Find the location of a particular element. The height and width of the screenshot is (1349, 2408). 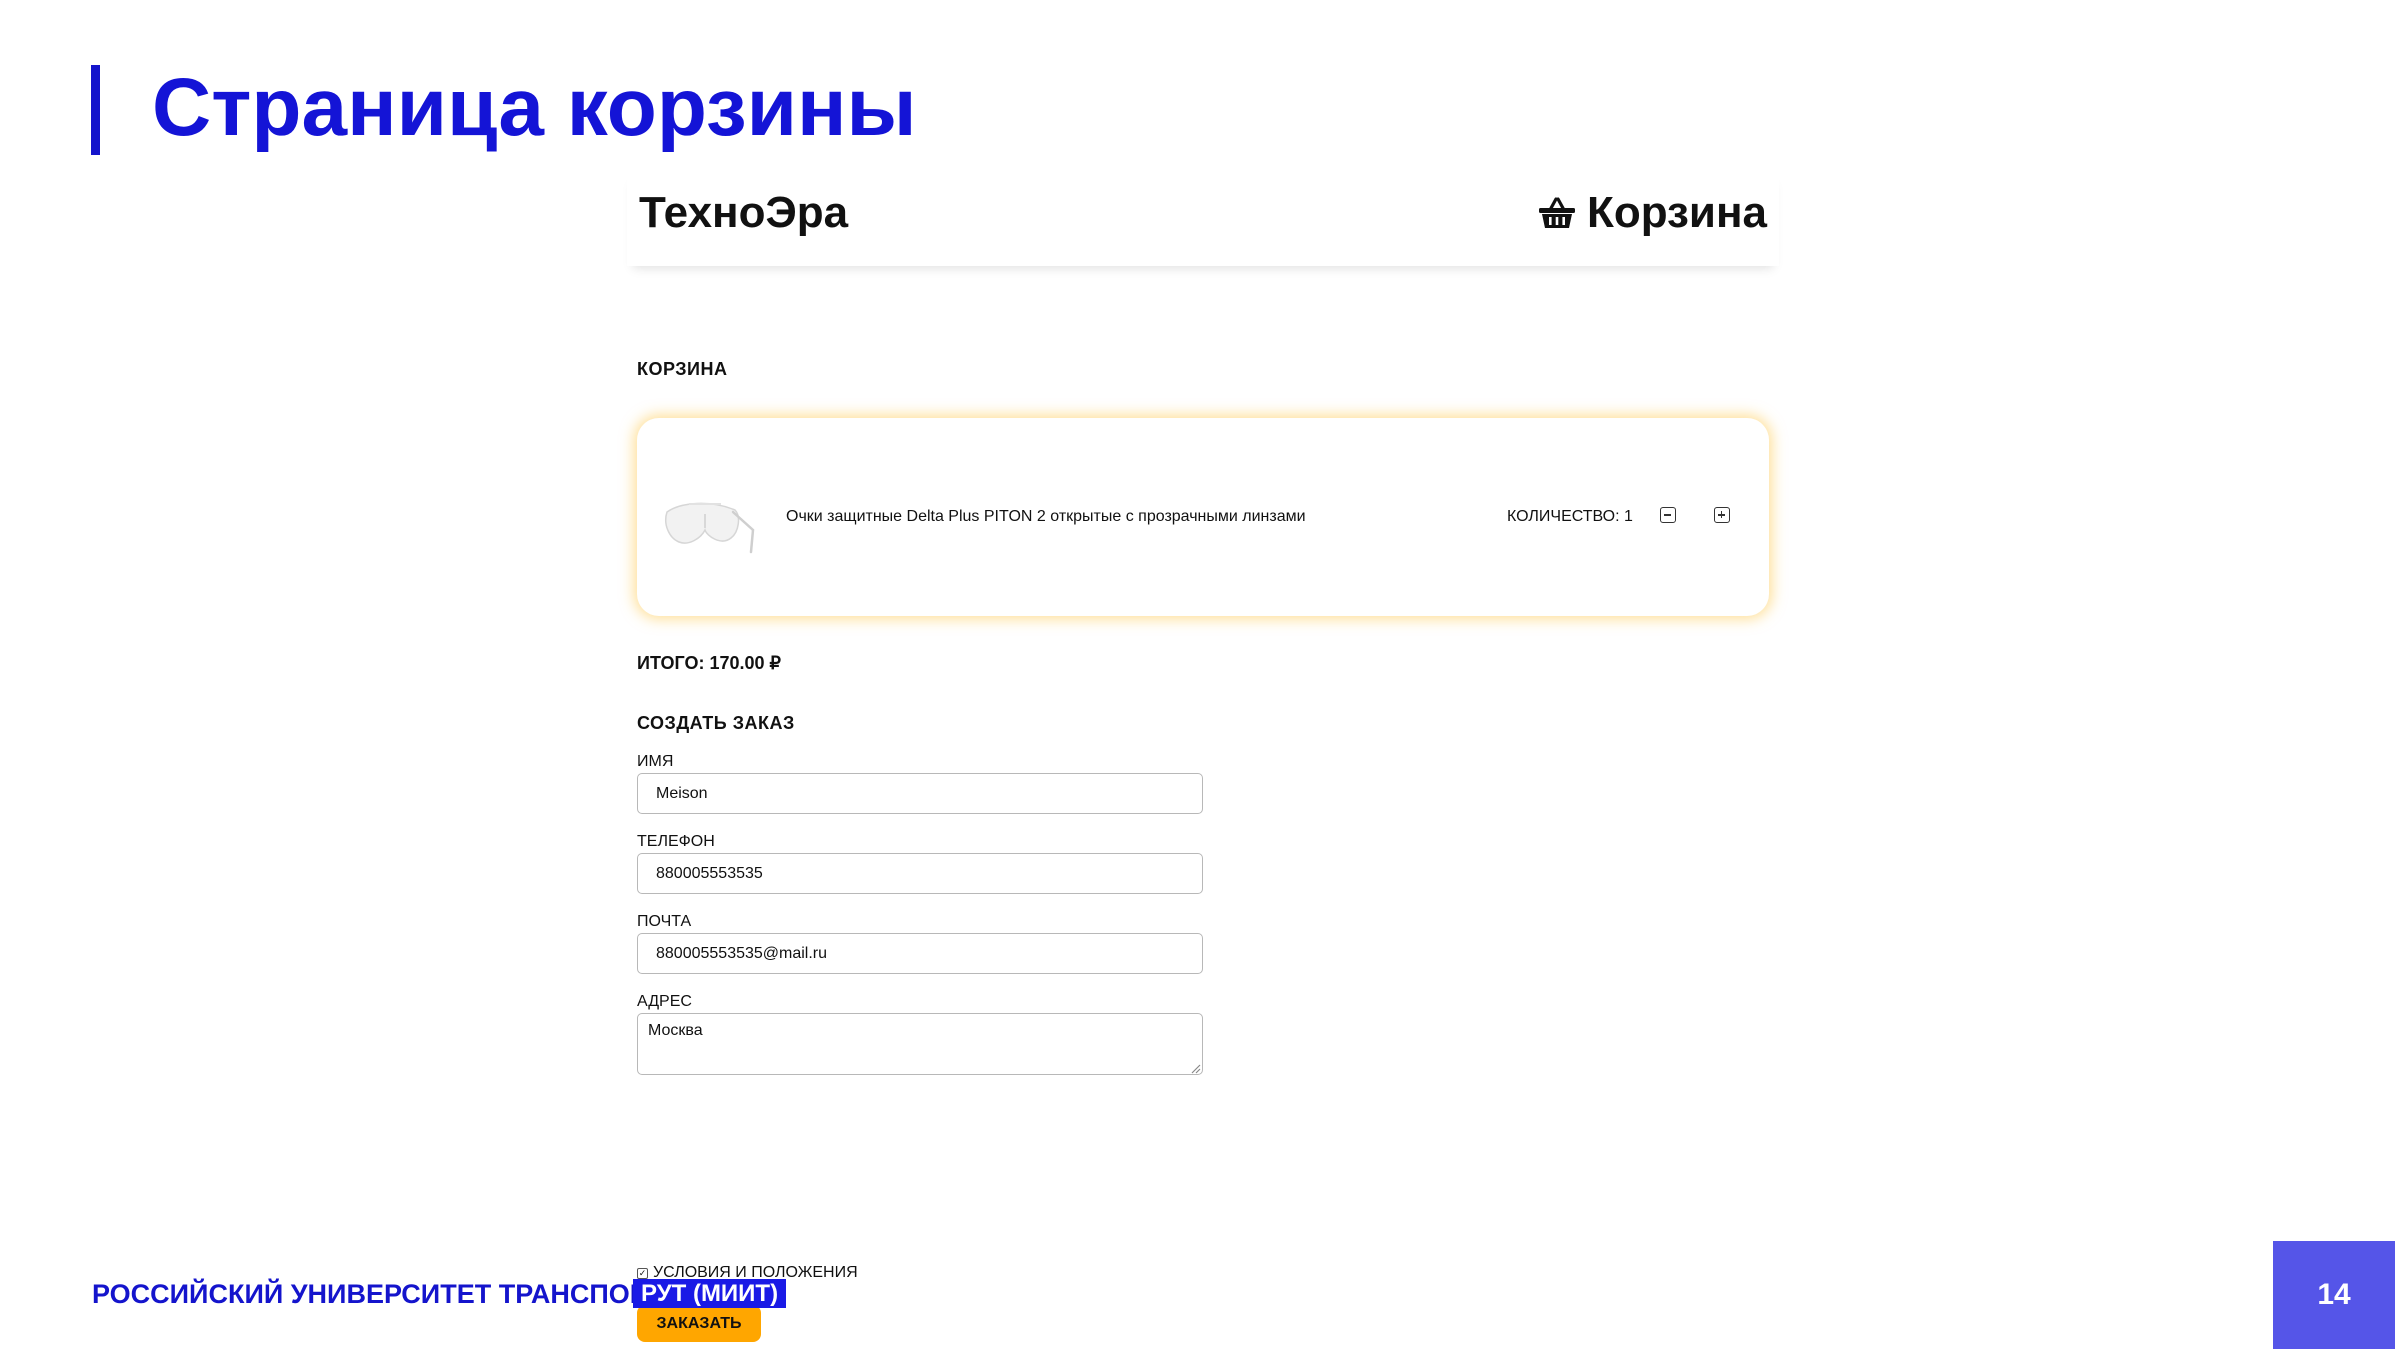

cart-heading: КОРЗИНА is located at coordinates (682, 369).